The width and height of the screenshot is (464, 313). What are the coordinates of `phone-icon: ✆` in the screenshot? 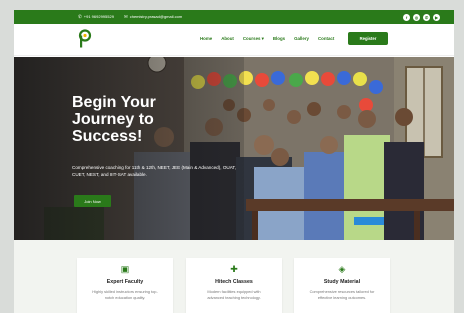 It's located at (80, 16).